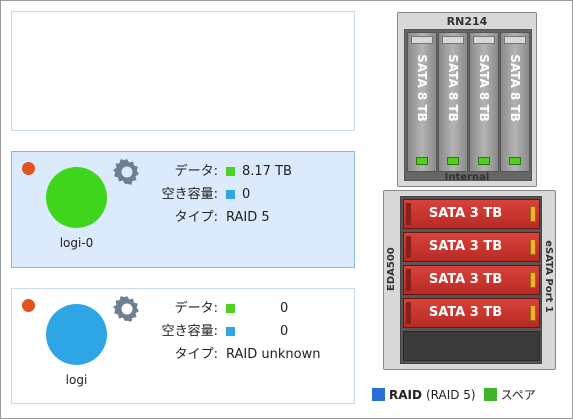 This screenshot has width=573, height=419. Describe the element at coordinates (284, 308) in the screenshot. I see `data-value: 0` at that location.